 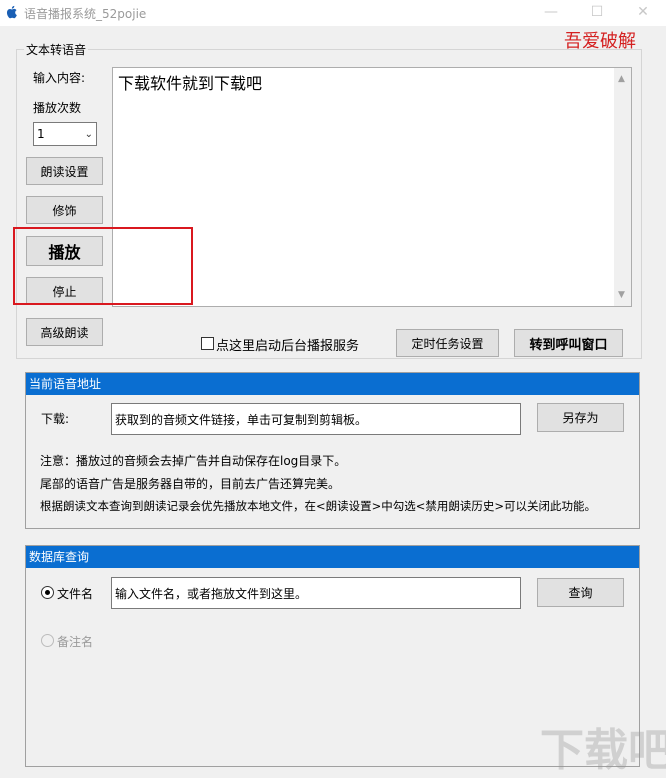 What do you see at coordinates (55, 419) in the screenshot?
I see `download-label: 下载:` at bounding box center [55, 419].